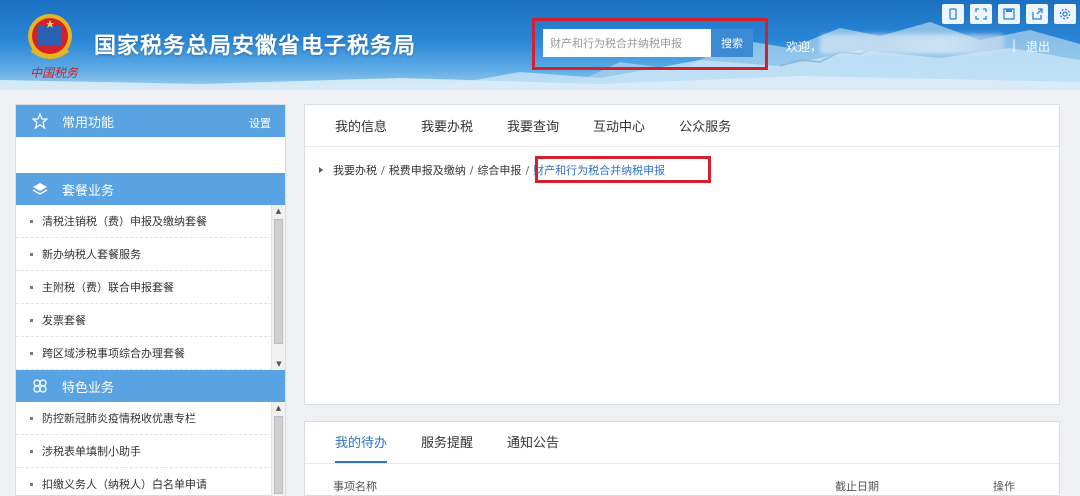 The height and width of the screenshot is (496, 1080). What do you see at coordinates (150, 155) in the screenshot?
I see `common-functions-empty-area` at bounding box center [150, 155].